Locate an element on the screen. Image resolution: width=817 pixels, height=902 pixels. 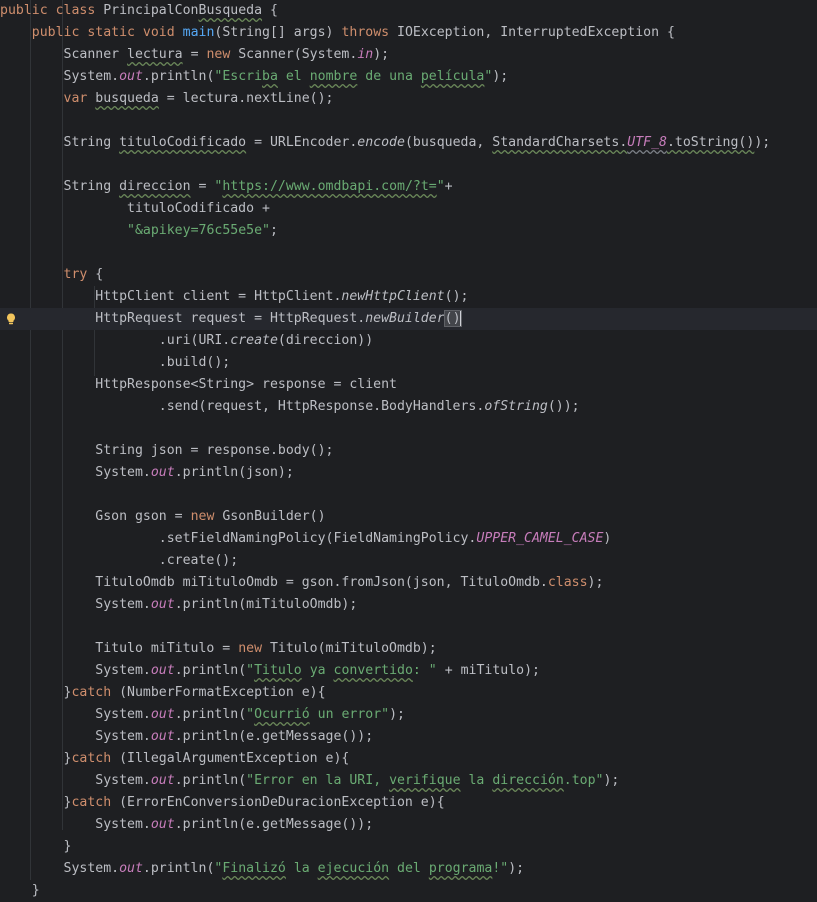
code-token: ba is located at coordinates (270, 76).